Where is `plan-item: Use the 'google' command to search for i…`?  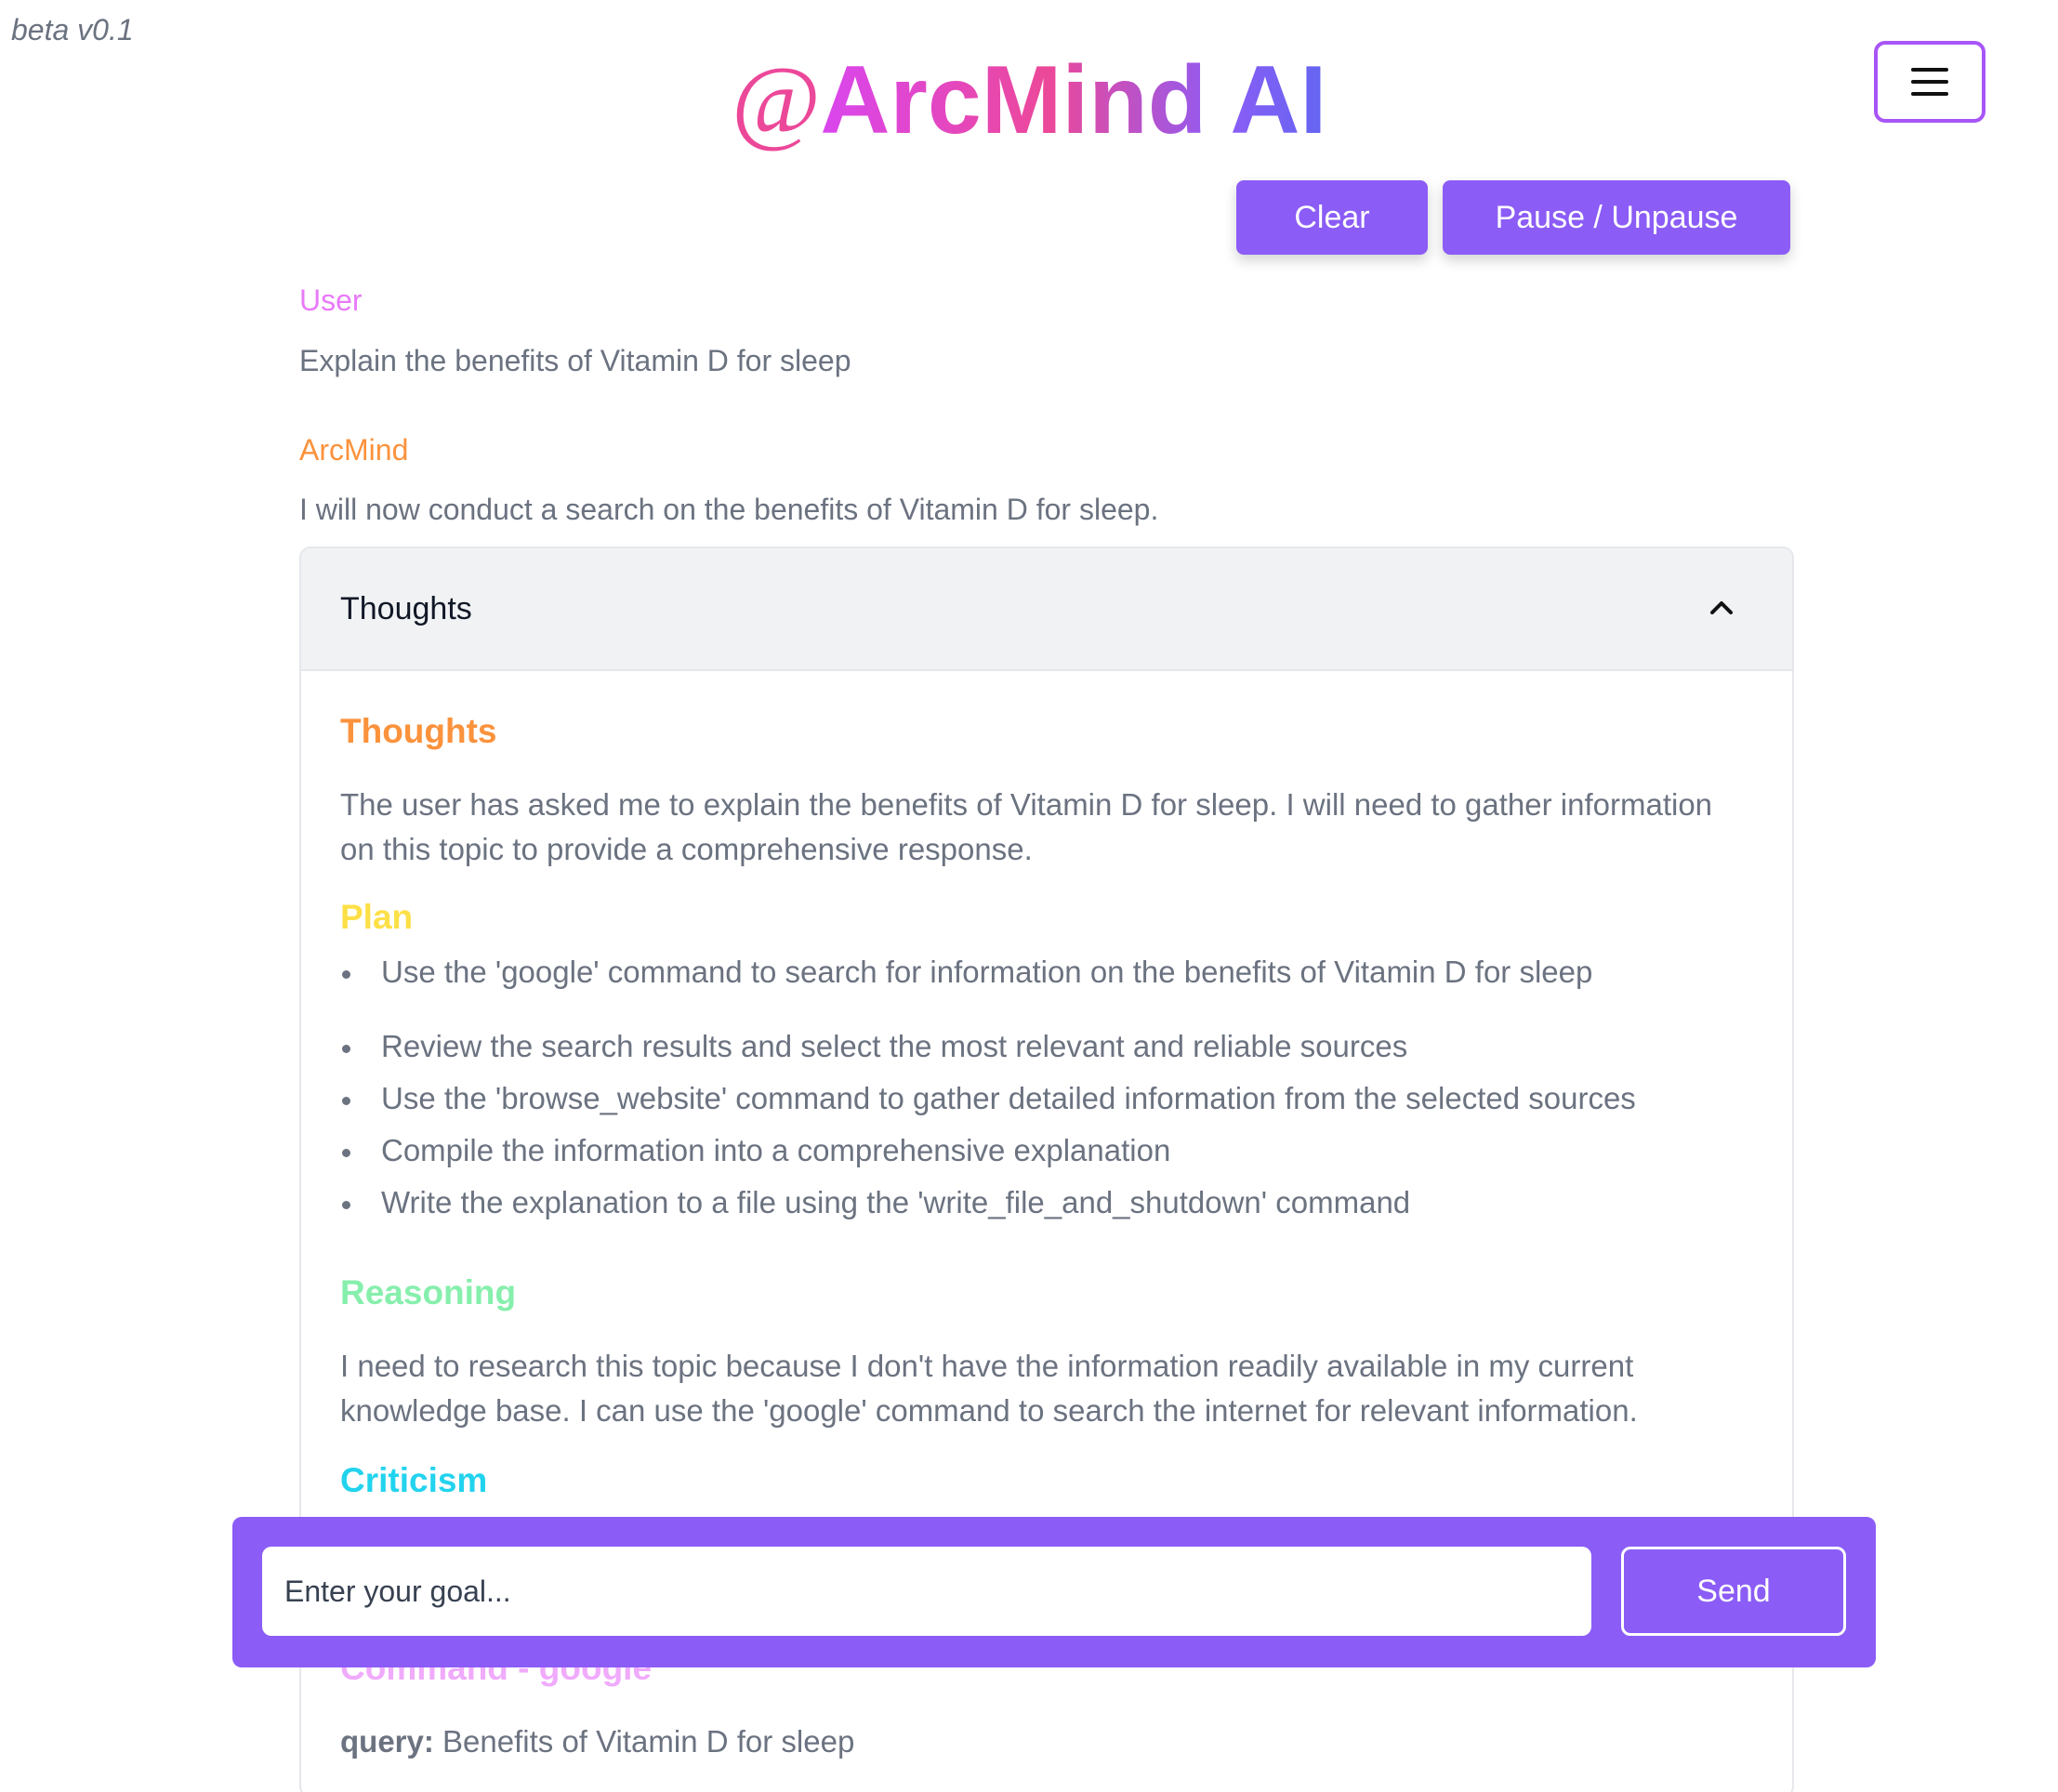
plan-item: Use the 'google' command to search for i… is located at coordinates (966, 973).